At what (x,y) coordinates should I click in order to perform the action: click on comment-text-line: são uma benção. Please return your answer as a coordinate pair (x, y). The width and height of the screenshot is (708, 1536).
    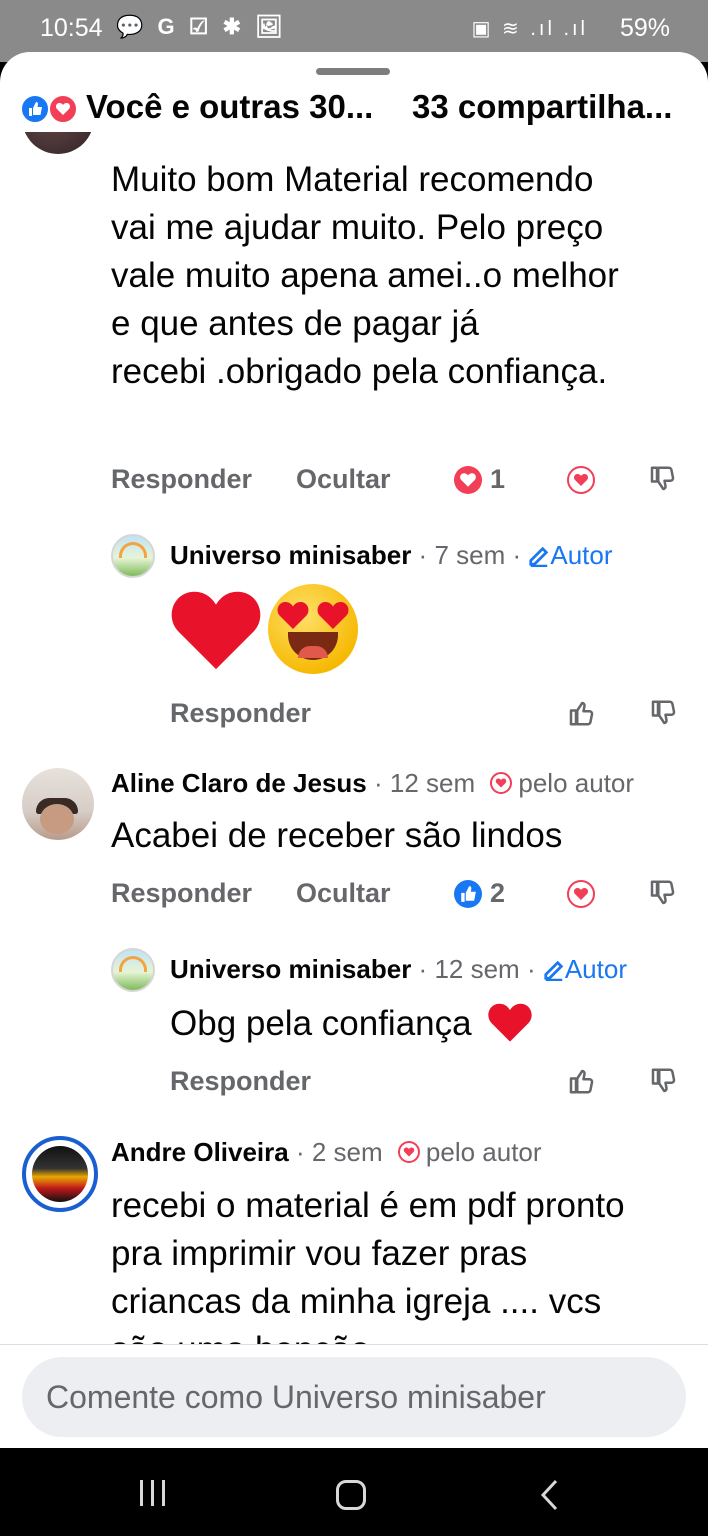
    Looking at the image, I should click on (368, 1335).